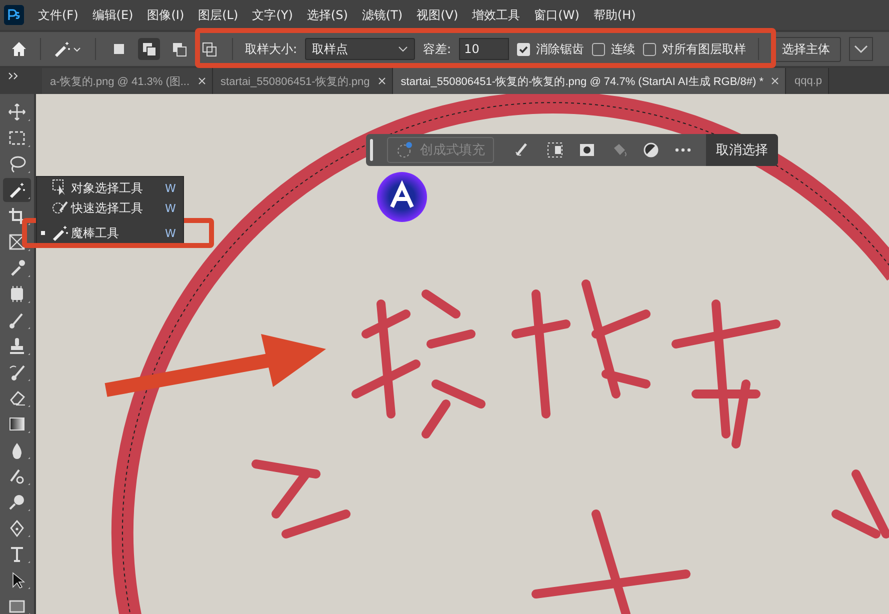  What do you see at coordinates (557, 15) in the screenshot?
I see `menu-item: 窗口(W)` at bounding box center [557, 15].